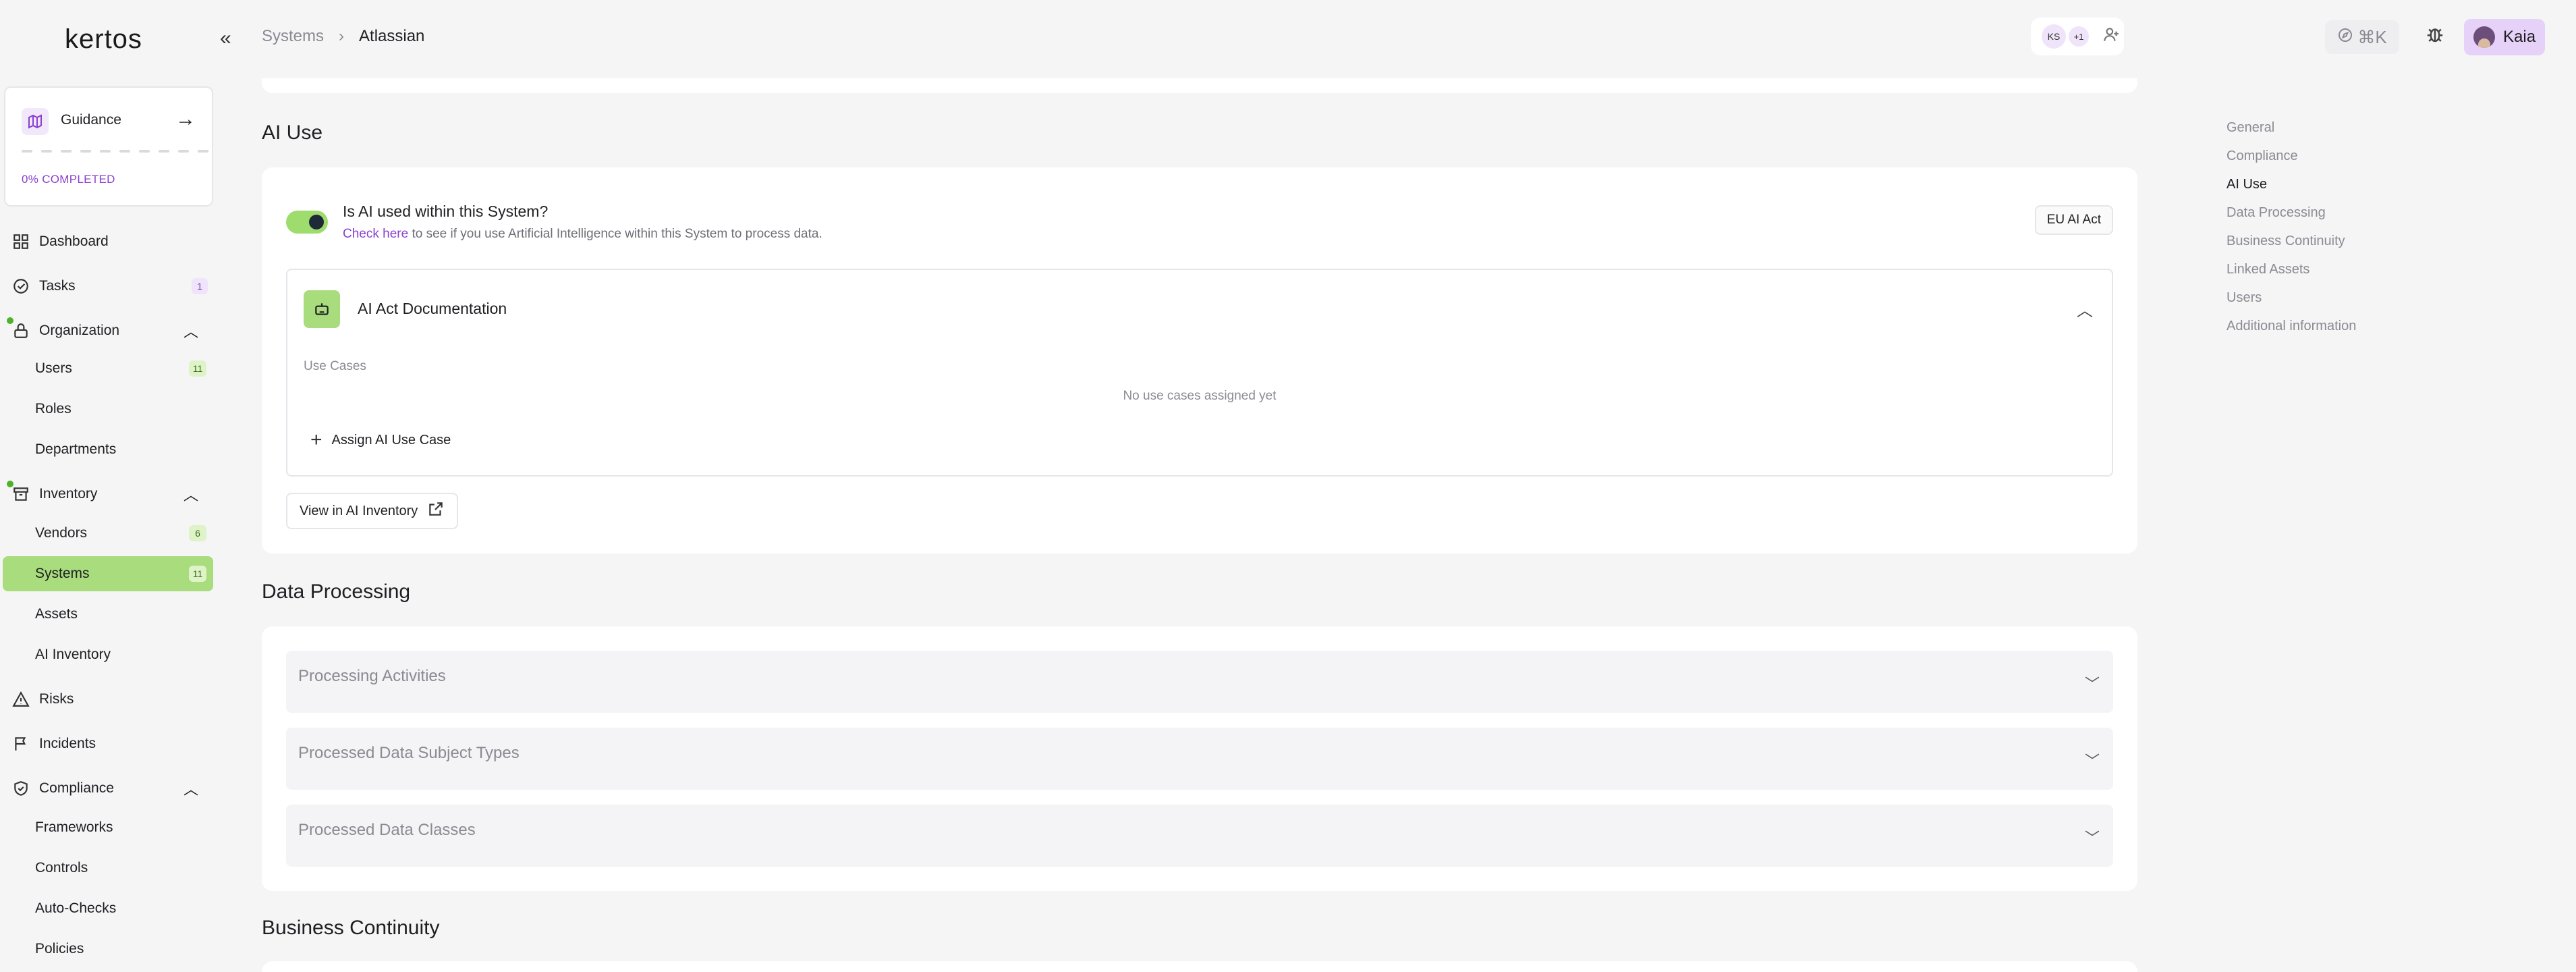  What do you see at coordinates (432, 308) in the screenshot?
I see `ai-act-documentation-title: AI Act Documentation` at bounding box center [432, 308].